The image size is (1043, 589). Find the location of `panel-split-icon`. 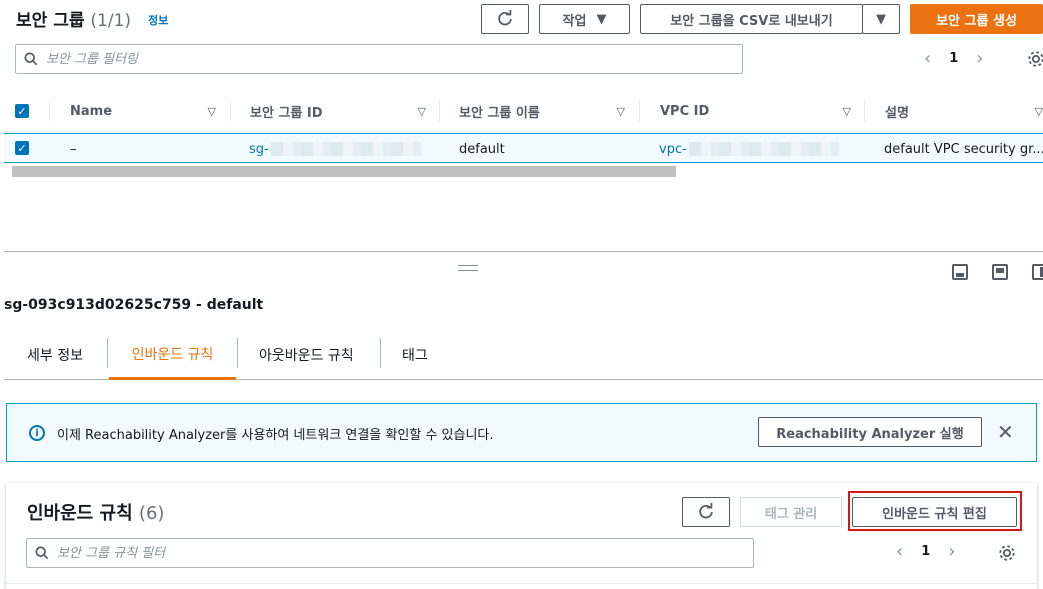

panel-split-icon is located at coordinates (1000, 272).